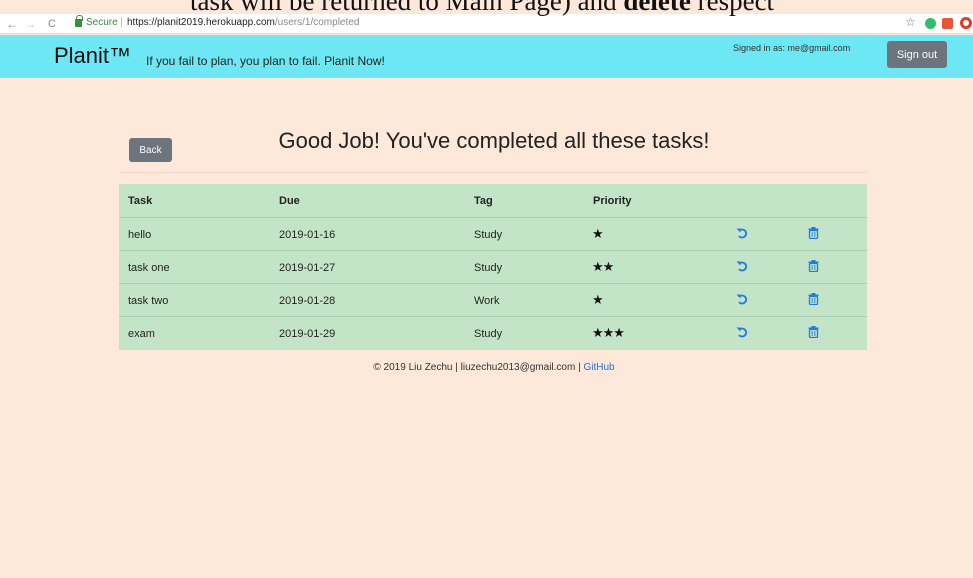 Image resolution: width=973 pixels, height=578 pixels. Describe the element at coordinates (52, 24) in the screenshot. I see `reload-icon: C` at that location.